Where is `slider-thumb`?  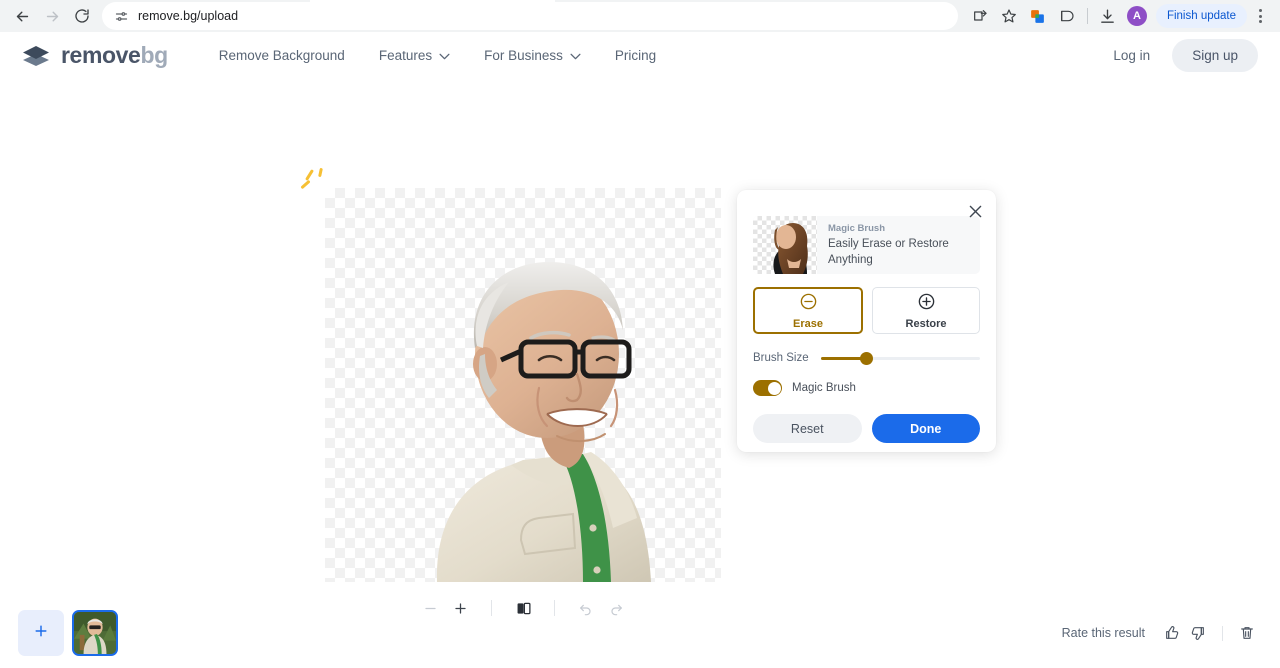 slider-thumb is located at coordinates (866, 358).